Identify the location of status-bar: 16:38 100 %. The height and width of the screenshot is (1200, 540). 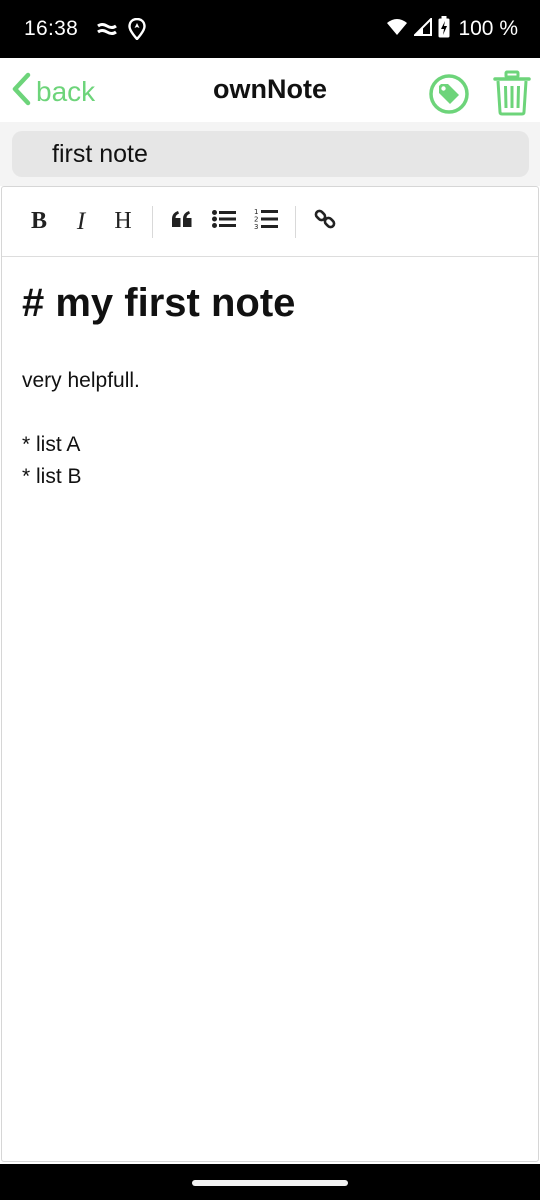
(270, 29).